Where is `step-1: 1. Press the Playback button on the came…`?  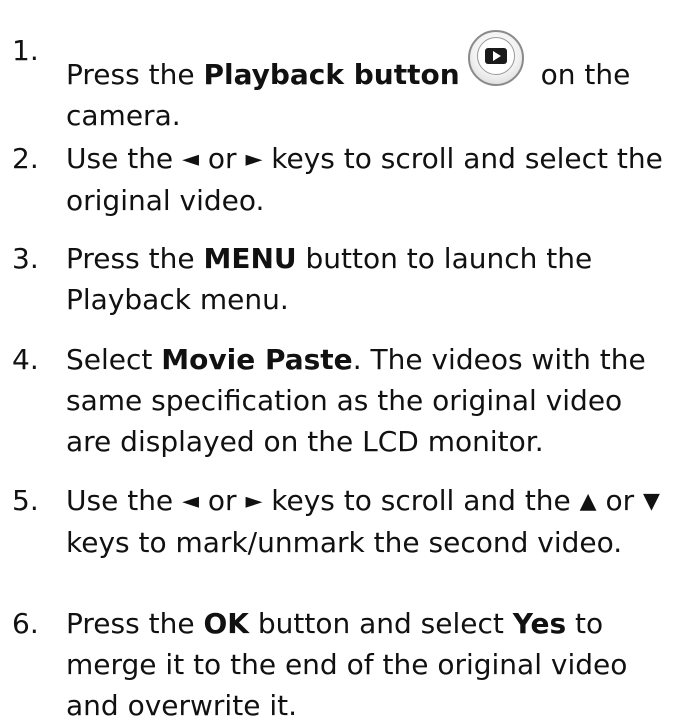
step-1: 1. Press the Playback button on the came… is located at coordinates (339, 83).